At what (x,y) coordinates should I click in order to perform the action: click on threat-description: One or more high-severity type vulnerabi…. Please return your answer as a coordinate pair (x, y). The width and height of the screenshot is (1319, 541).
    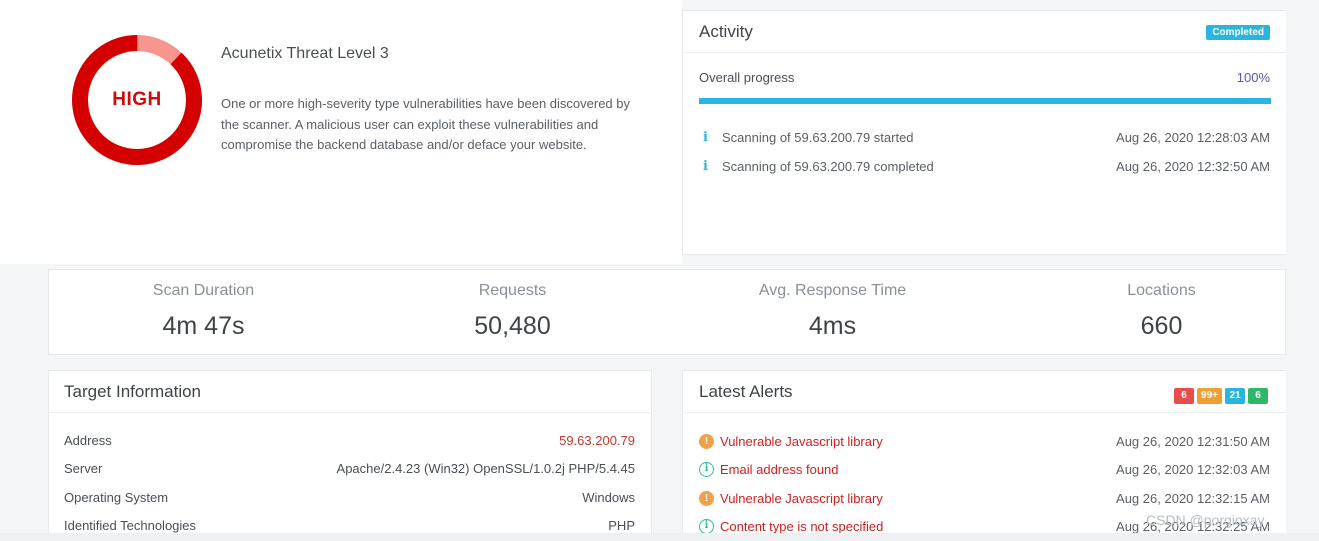
    Looking at the image, I should click on (425, 124).